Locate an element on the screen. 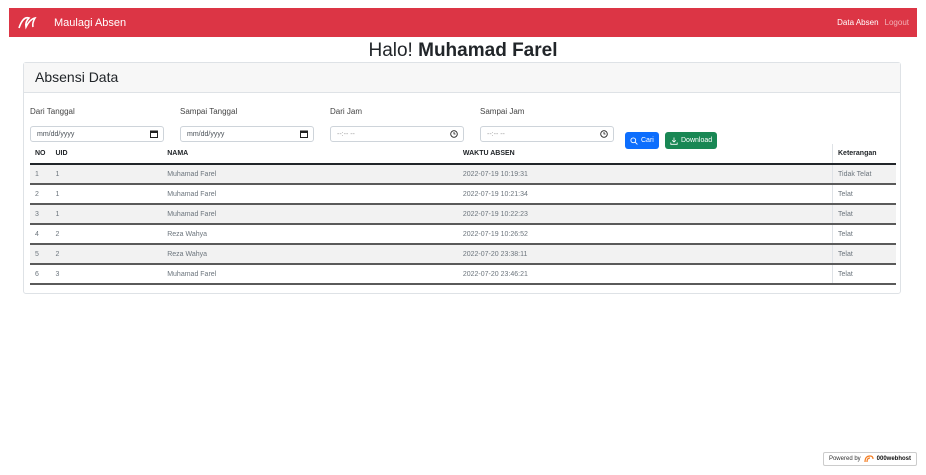 Image resolution: width=926 pixels, height=475 pixels. header-uid: UID is located at coordinates (106, 154).